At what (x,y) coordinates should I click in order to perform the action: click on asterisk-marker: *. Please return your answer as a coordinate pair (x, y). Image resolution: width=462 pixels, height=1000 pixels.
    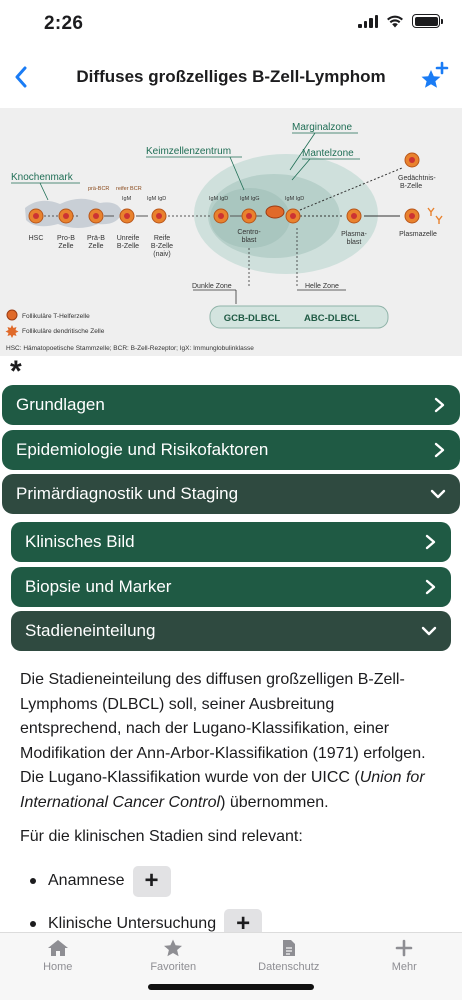
    Looking at the image, I should click on (16, 371).